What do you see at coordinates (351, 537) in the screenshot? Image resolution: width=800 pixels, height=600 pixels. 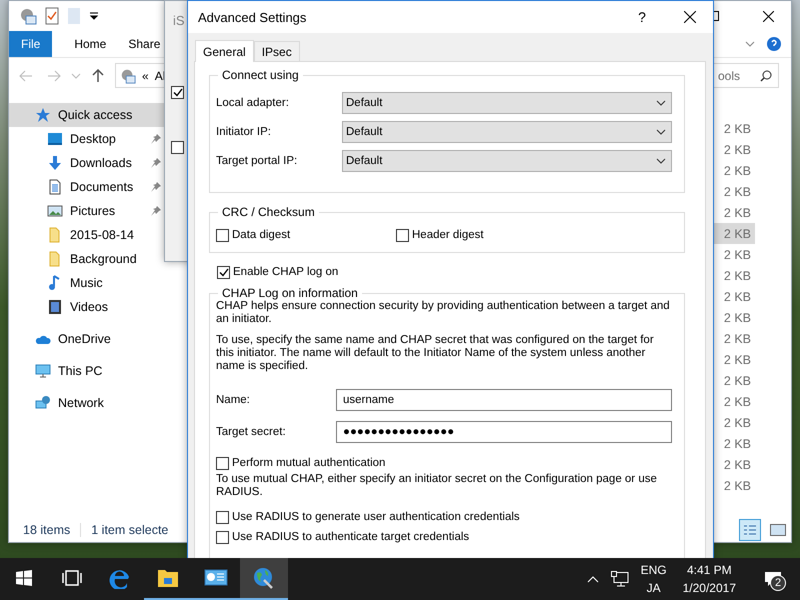 I see `checkbox-label: Use RADIUS to authenticate target credentials` at bounding box center [351, 537].